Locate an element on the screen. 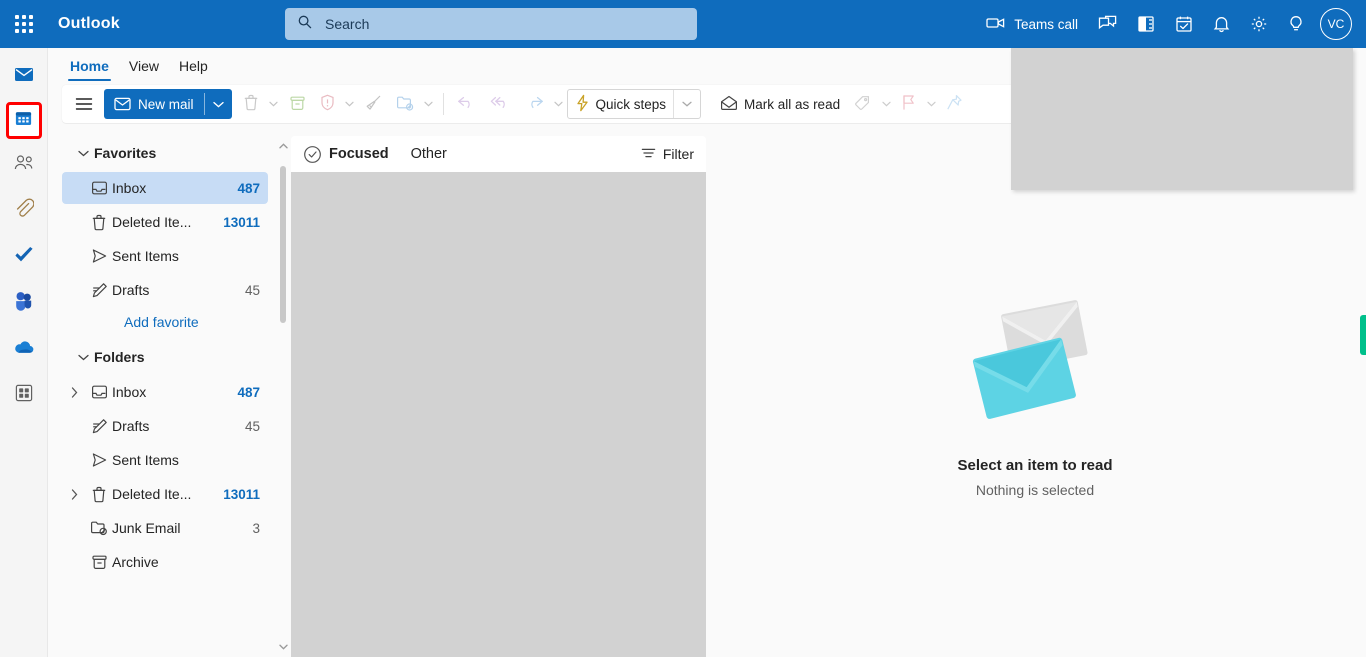 This screenshot has width=1366, height=657. archive-button is located at coordinates (297, 104).